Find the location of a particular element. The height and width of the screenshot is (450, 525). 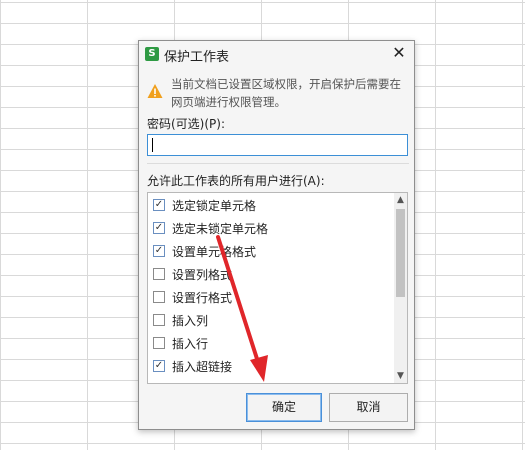

scroll-thumb is located at coordinates (400, 253).